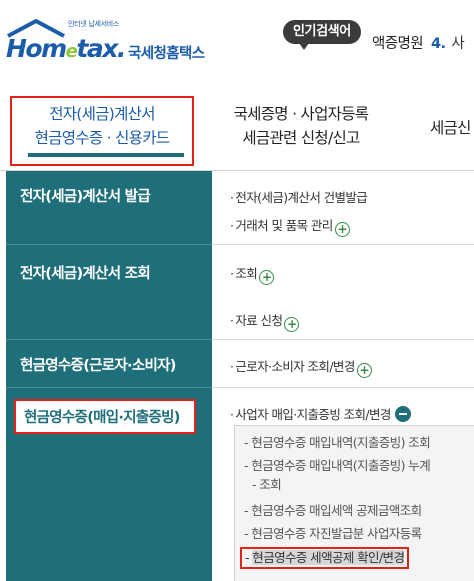 The width and height of the screenshot is (474, 581). What do you see at coordinates (252, 274) in the screenshot?
I see `menu-item-query: 조회+` at bounding box center [252, 274].